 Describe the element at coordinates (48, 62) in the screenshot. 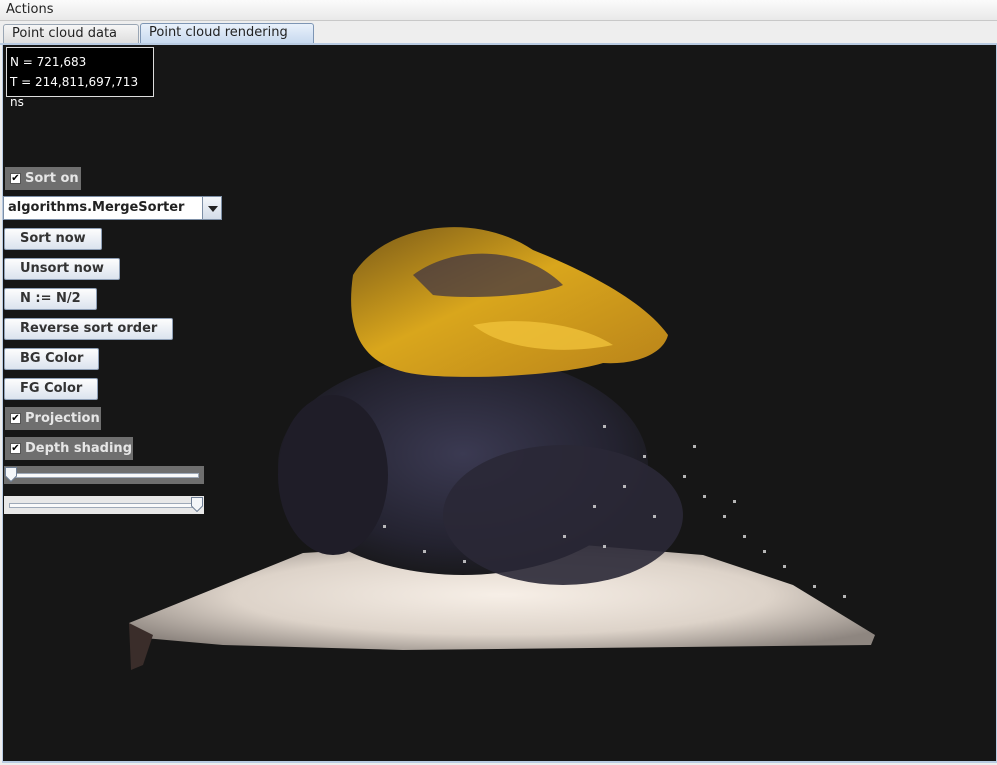

I see `point-count-text: N = 721,683` at that location.